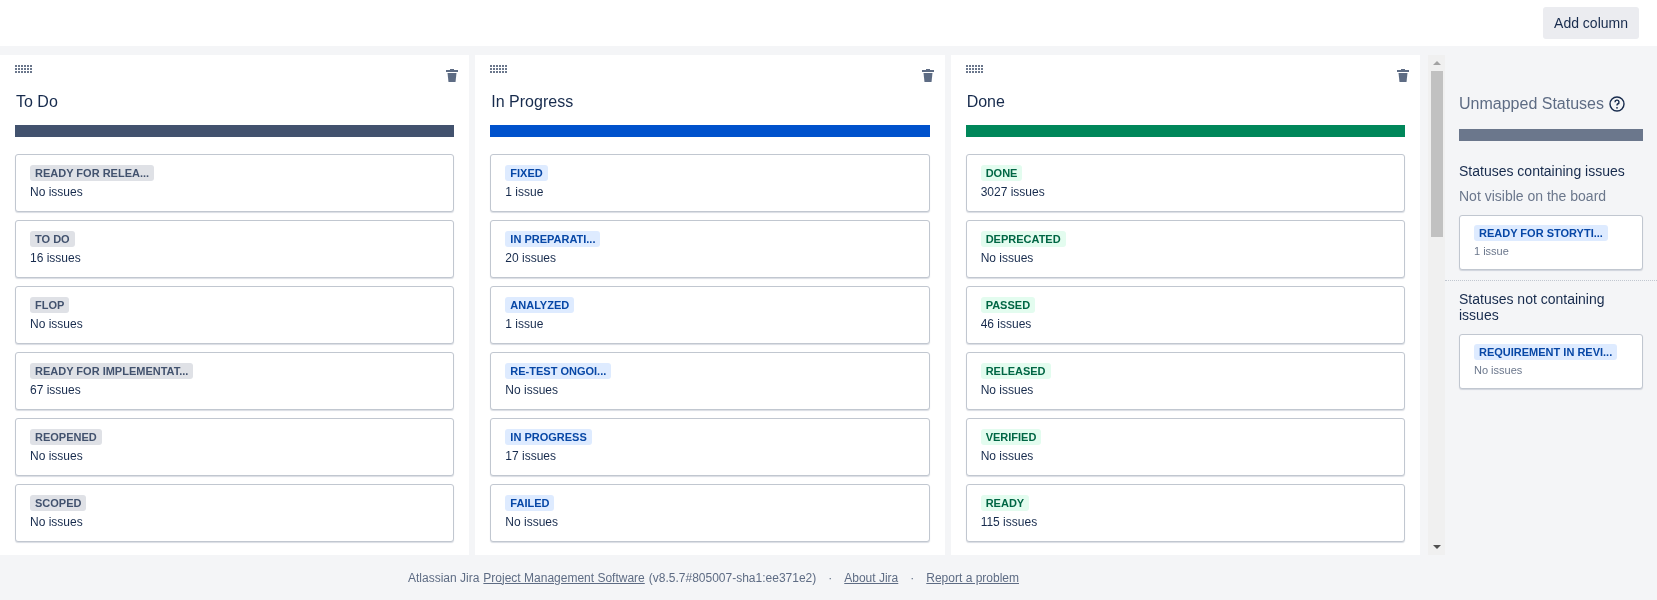  Describe the element at coordinates (564, 577) in the screenshot. I see `product-link: Project Management Software` at that location.